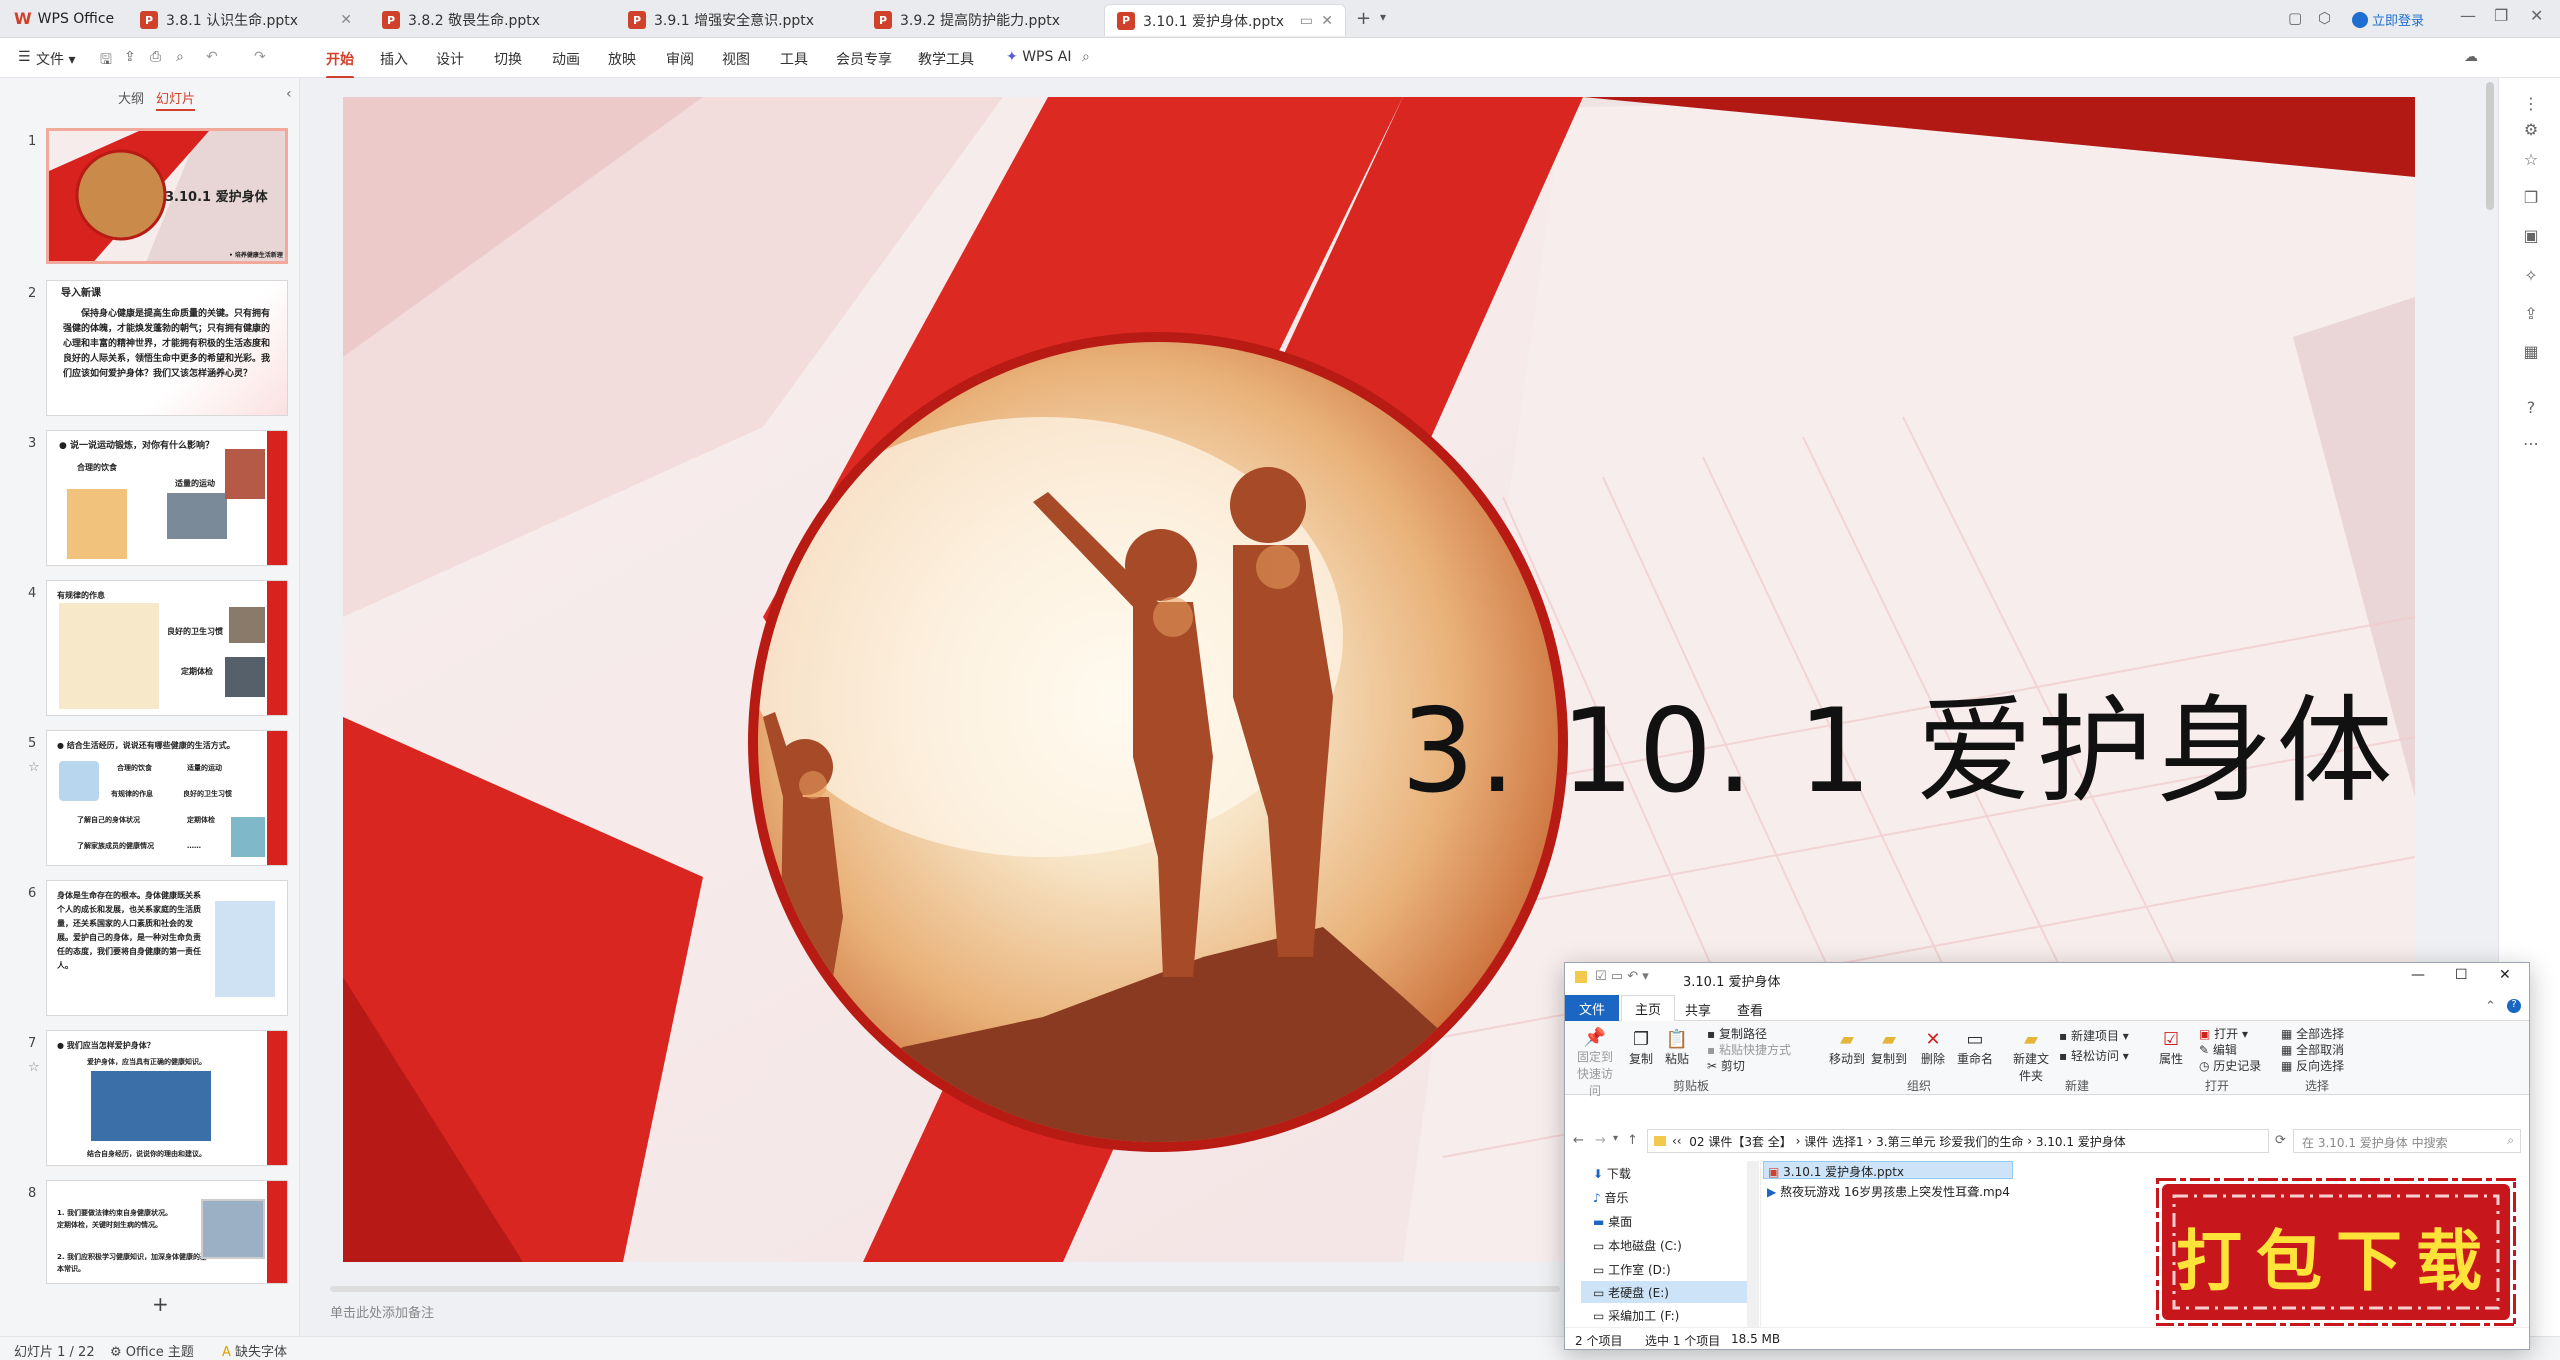  I want to click on wps-ai-button: ✦ WPS AI, so click(1039, 57).